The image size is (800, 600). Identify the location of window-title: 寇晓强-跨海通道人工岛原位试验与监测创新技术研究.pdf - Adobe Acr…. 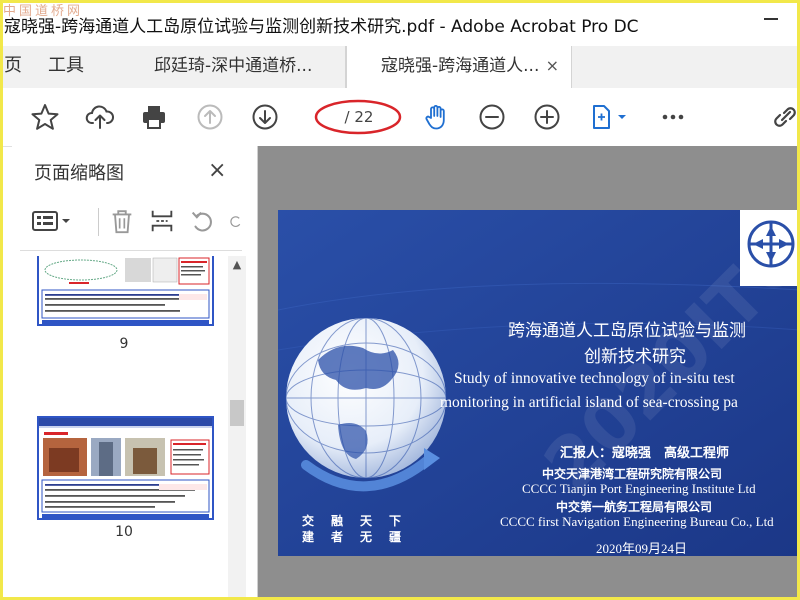
(321, 27).